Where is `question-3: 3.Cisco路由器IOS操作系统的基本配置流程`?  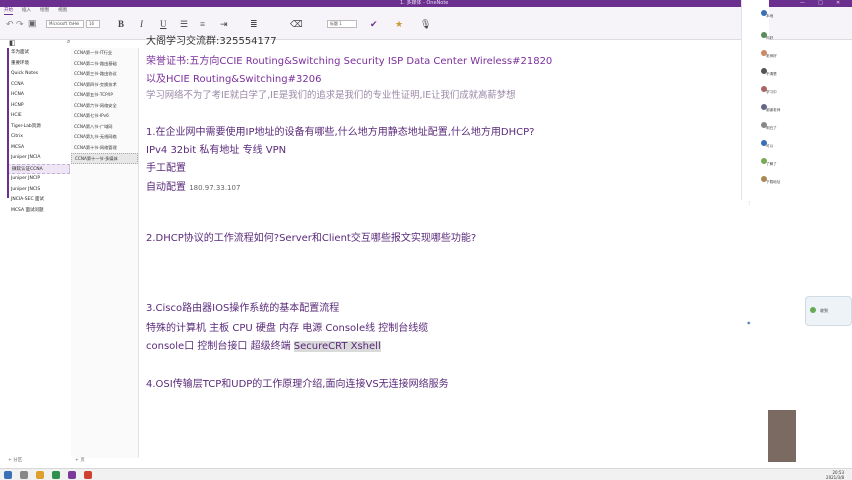
question-3: 3.Cisco路由器IOS操作系统的基本配置流程 is located at coordinates (242, 306).